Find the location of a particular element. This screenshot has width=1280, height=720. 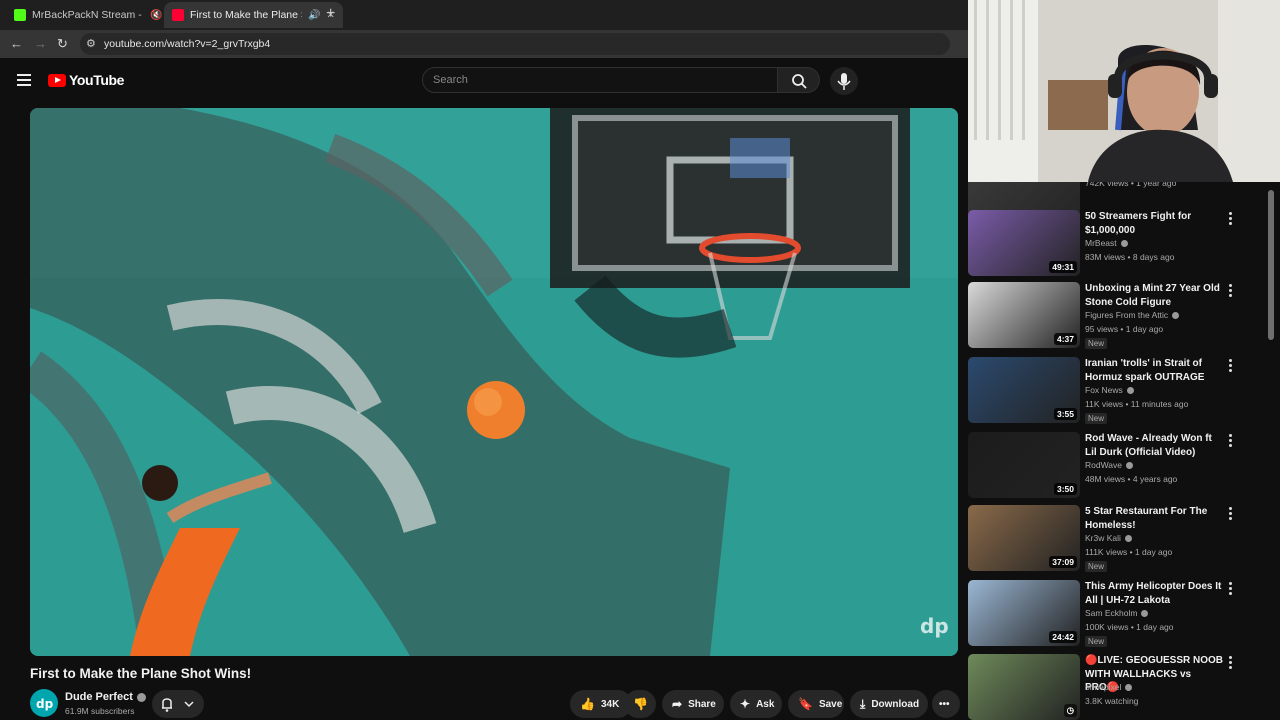

duration-badge: 24:42 is located at coordinates (1063, 637).